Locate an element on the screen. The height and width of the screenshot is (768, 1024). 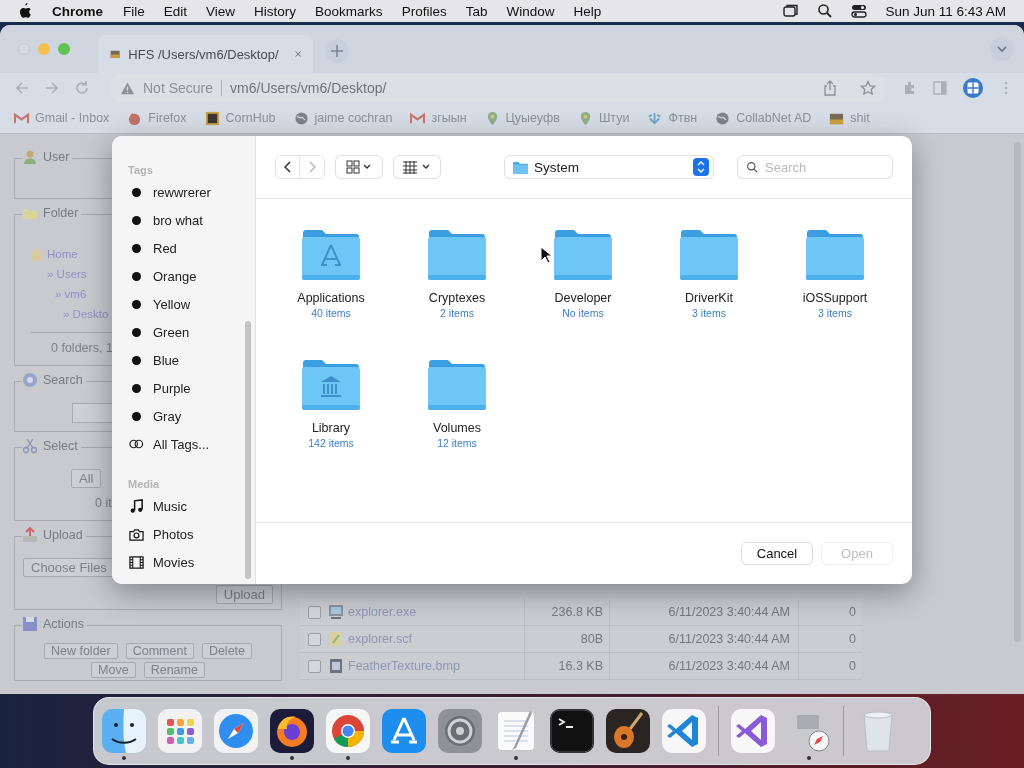
item-count: 142 items is located at coordinates (331, 443).